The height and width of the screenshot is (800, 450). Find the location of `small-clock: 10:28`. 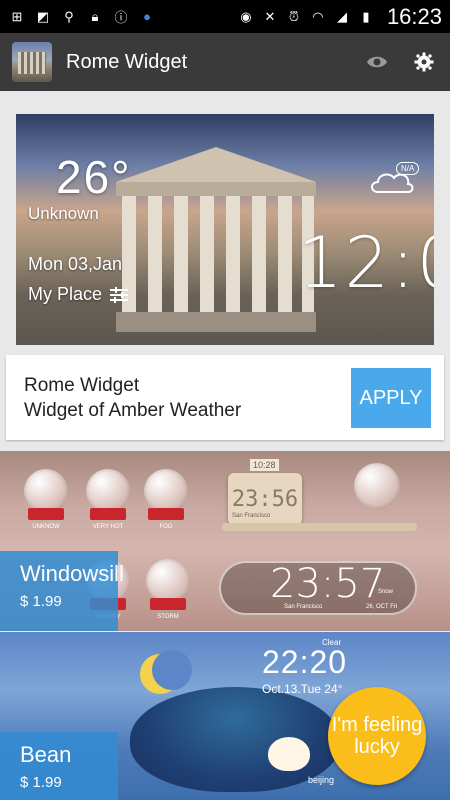

small-clock: 10:28 is located at coordinates (264, 465).